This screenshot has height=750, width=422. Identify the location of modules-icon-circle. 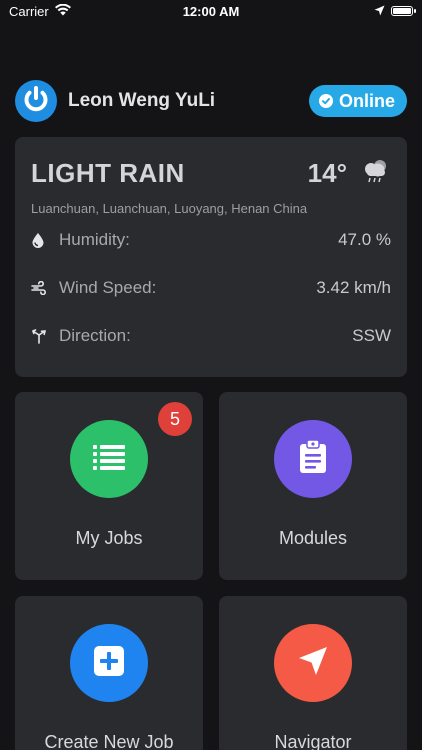
(313, 459).